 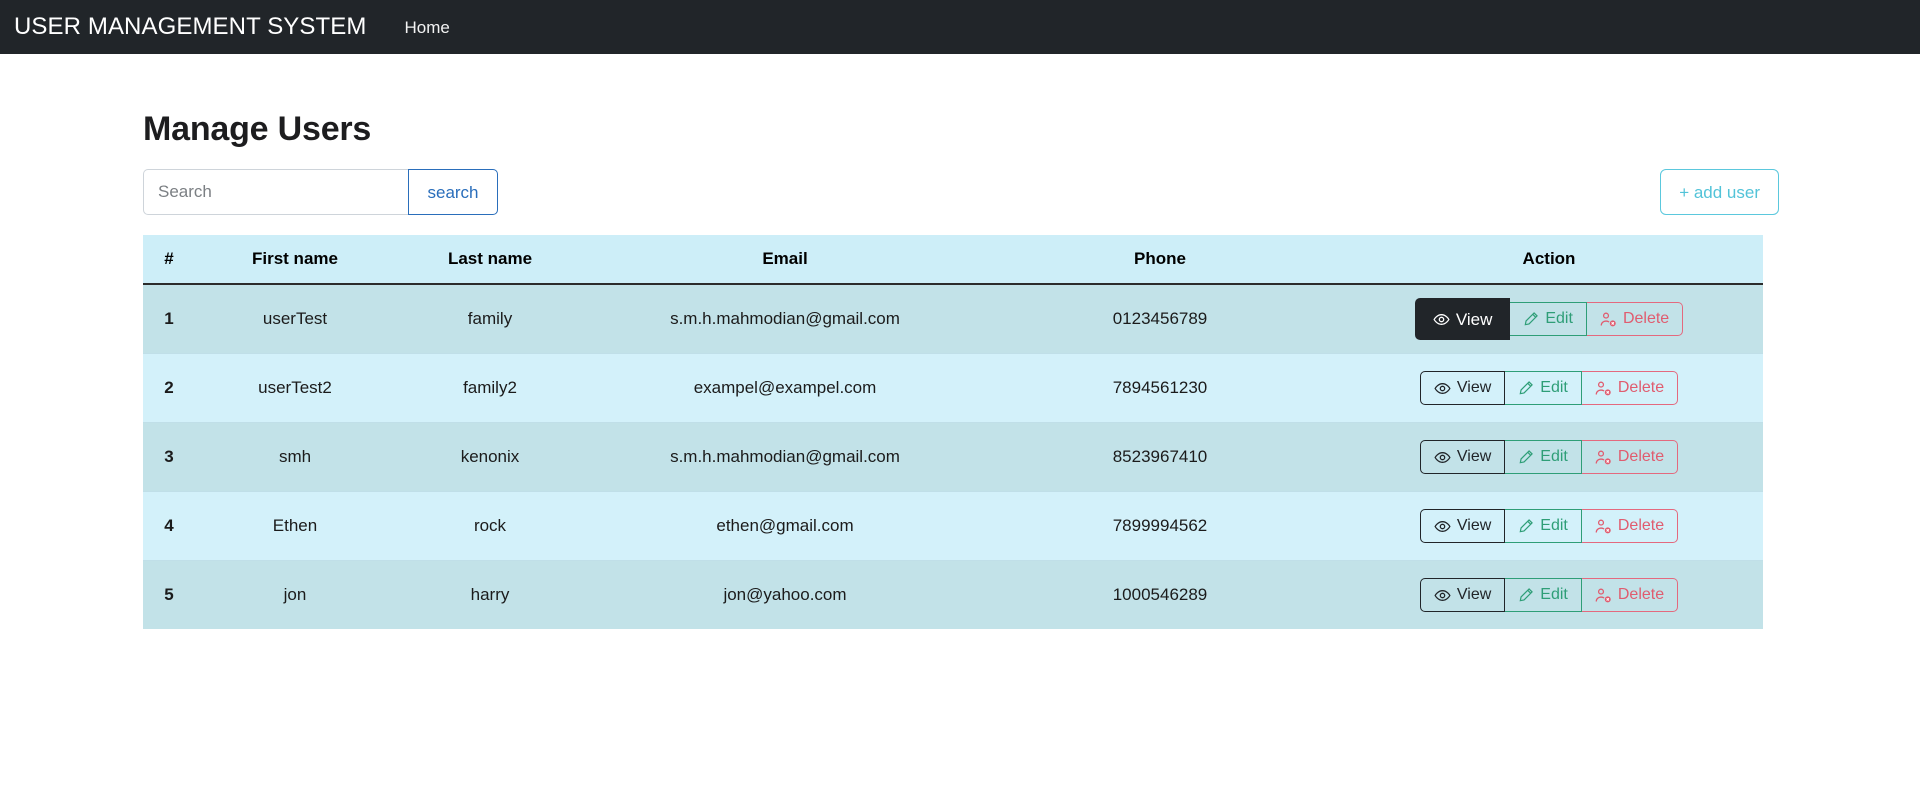 I want to click on nav-link-home: Home, so click(x=426, y=27).